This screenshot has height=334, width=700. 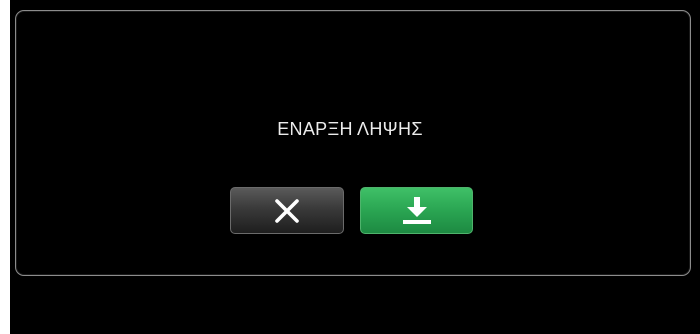 I want to click on close-icon, so click(x=287, y=210).